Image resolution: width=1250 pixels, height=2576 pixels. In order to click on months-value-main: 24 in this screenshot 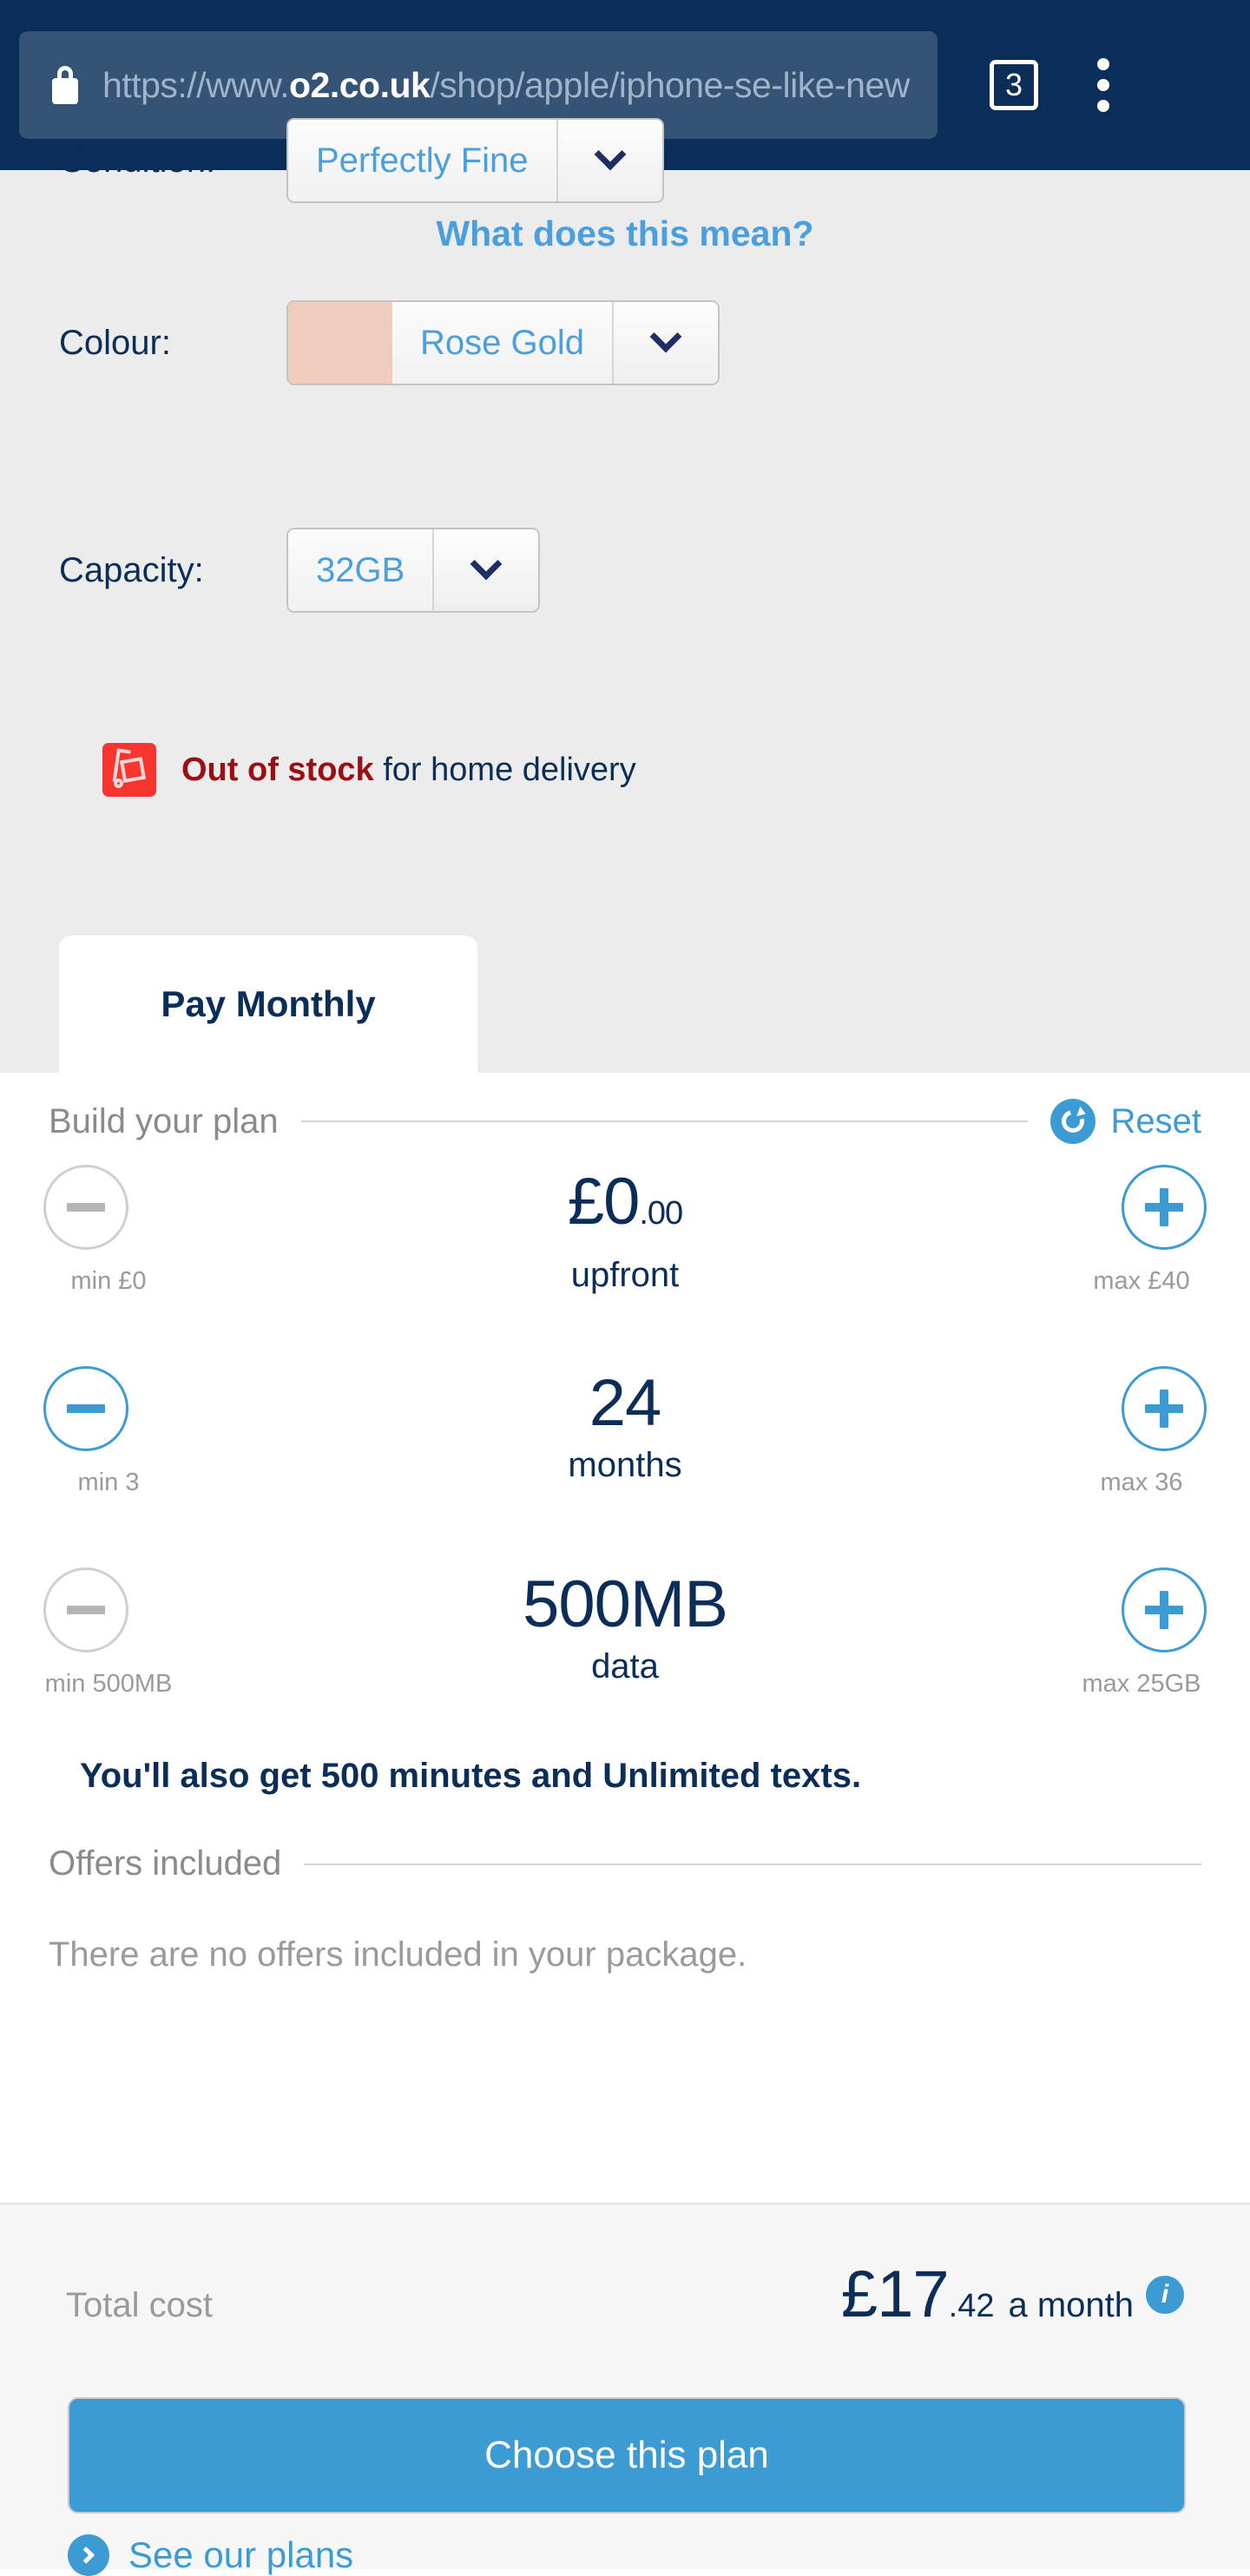, I will do `click(625, 1403)`.